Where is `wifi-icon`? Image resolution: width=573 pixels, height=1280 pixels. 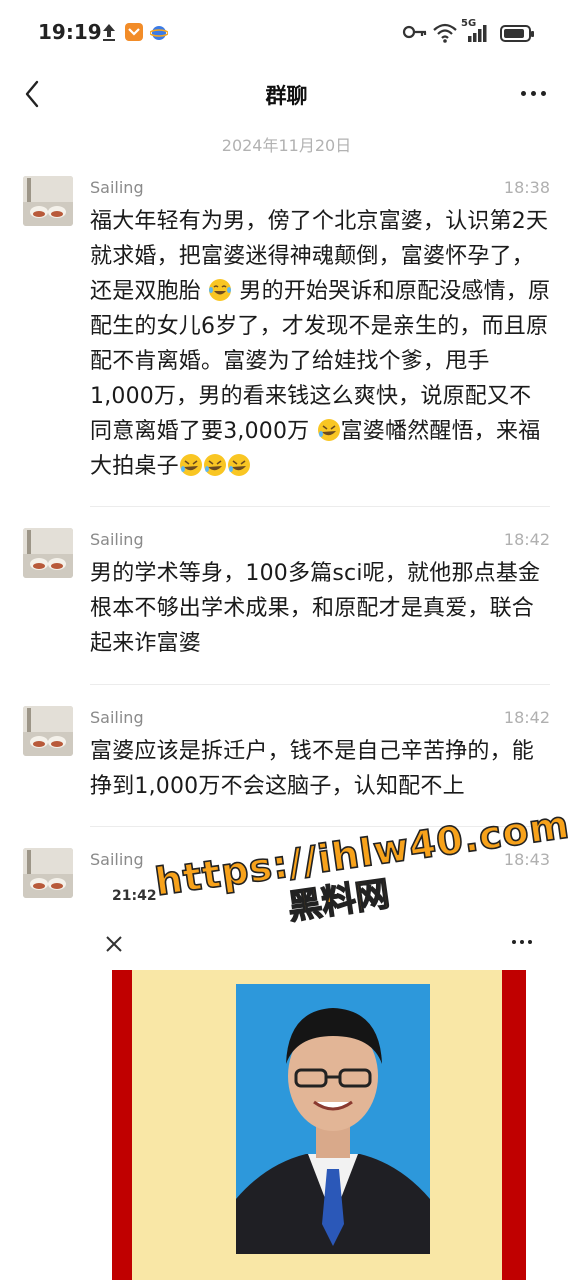
wifi-icon is located at coordinates (445, 33).